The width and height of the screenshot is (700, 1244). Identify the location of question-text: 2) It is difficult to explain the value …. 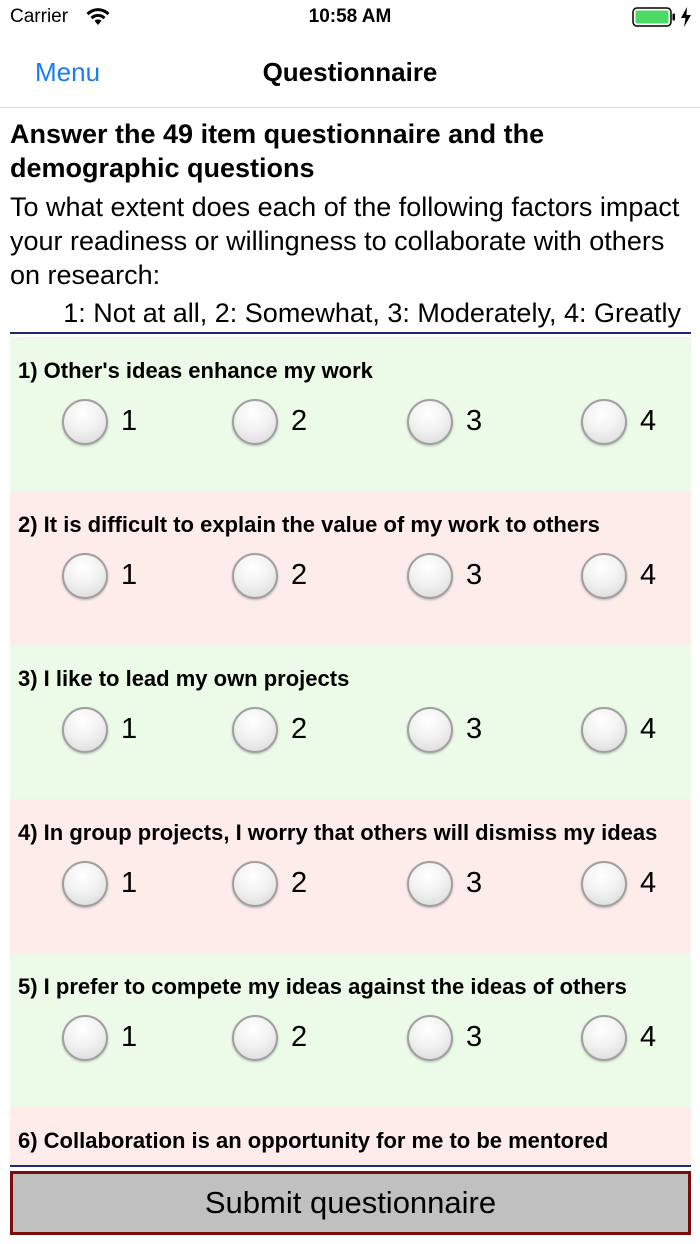
(309, 524).